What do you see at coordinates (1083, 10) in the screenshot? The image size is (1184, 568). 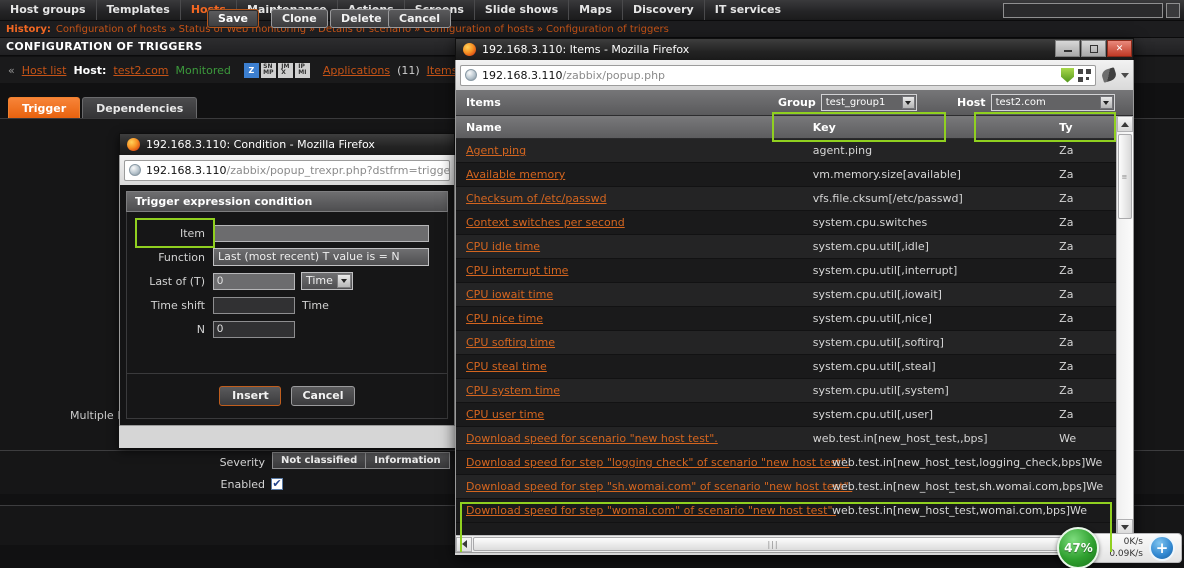 I see `search-input` at bounding box center [1083, 10].